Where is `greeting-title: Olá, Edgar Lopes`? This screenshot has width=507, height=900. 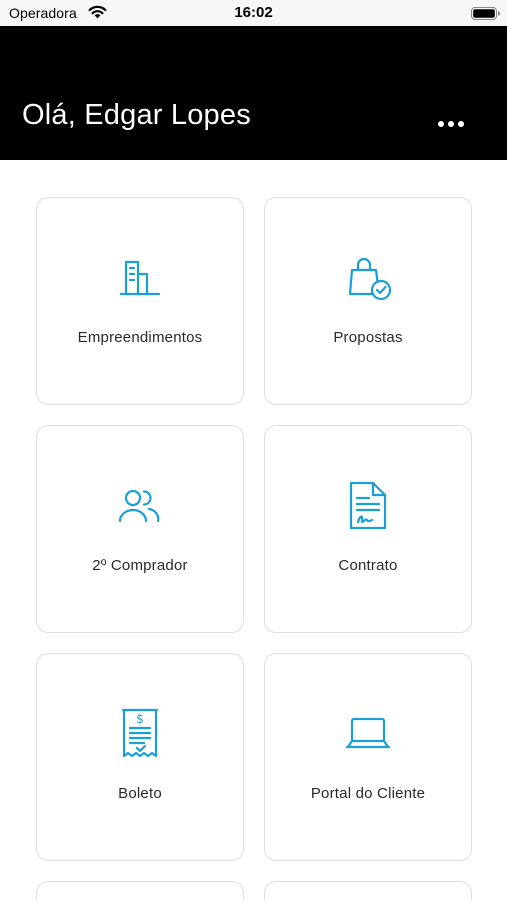
greeting-title: Olá, Edgar Lopes is located at coordinates (136, 115).